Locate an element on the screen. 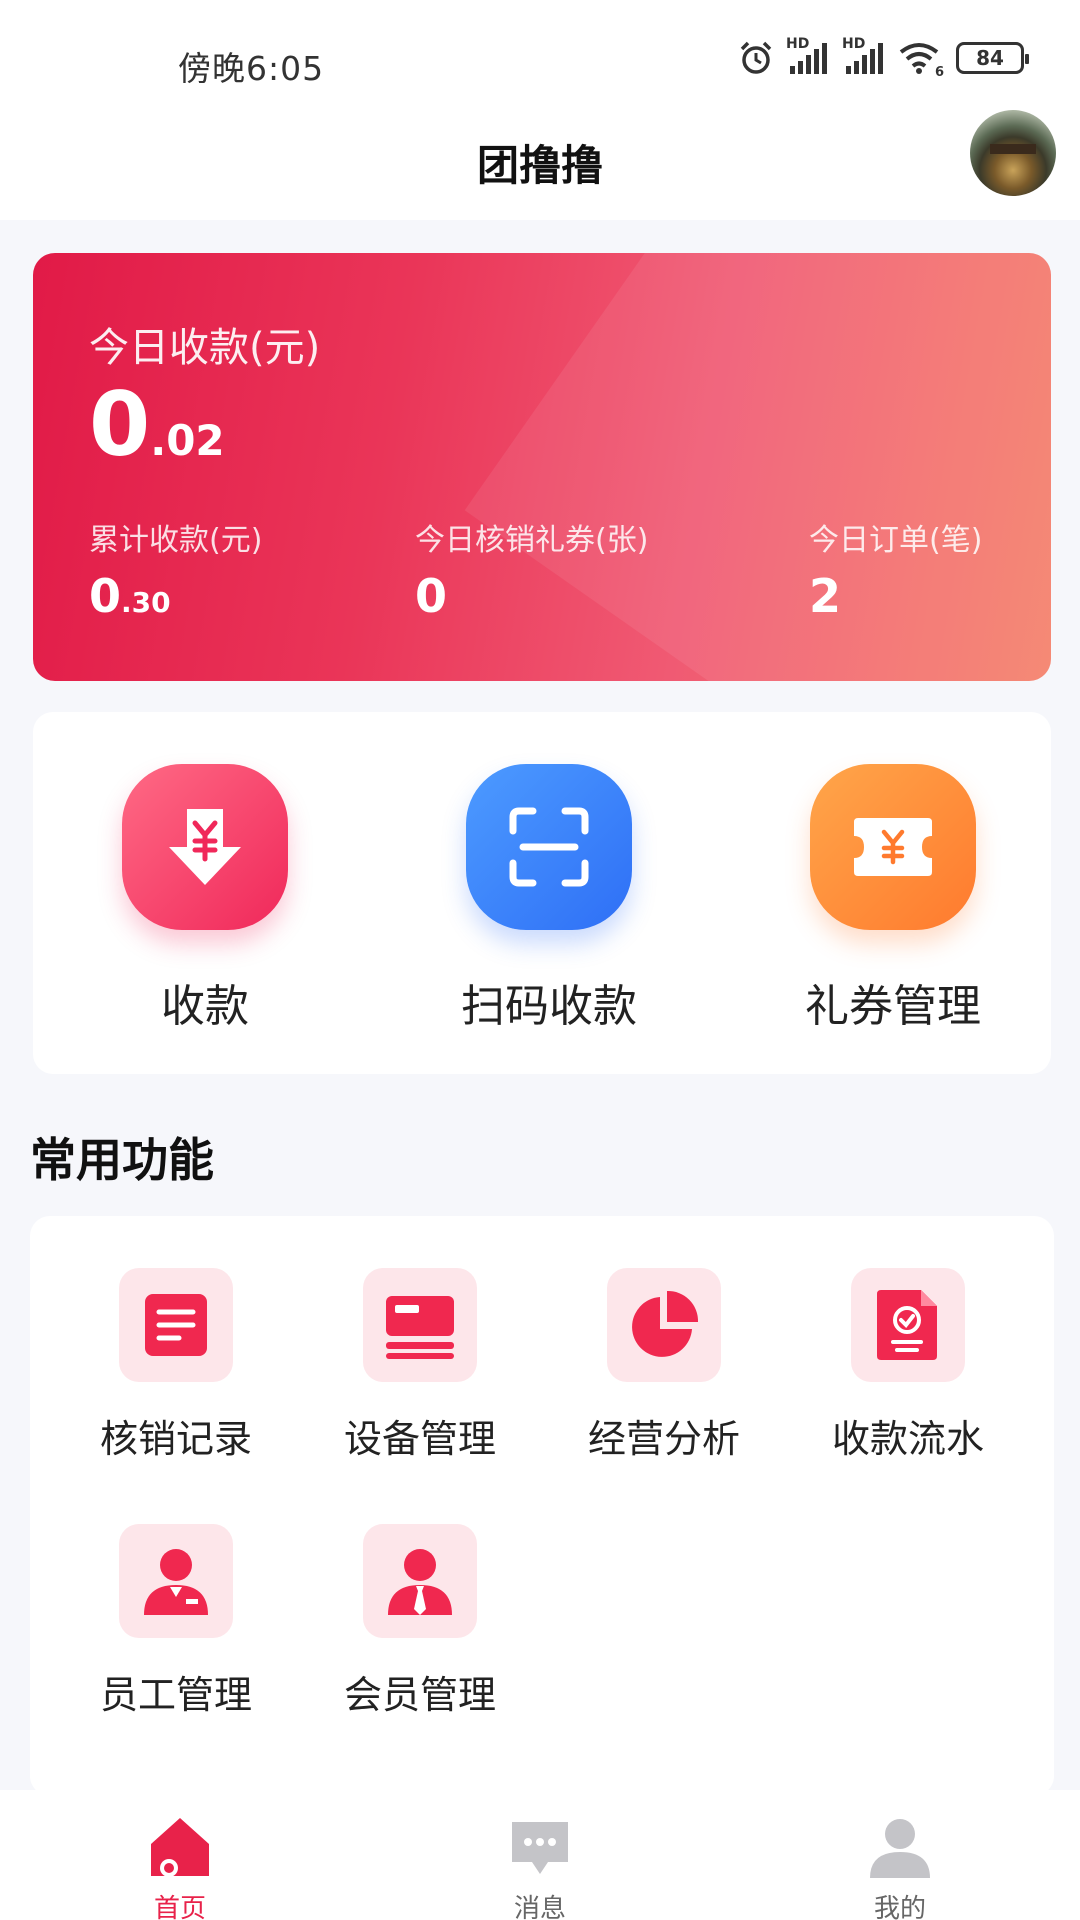  feature-payment-flow: 收款流水 is located at coordinates (908, 1365).